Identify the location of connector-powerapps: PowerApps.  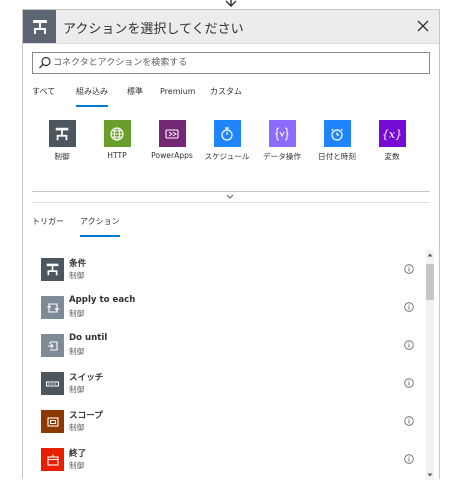
(172, 140).